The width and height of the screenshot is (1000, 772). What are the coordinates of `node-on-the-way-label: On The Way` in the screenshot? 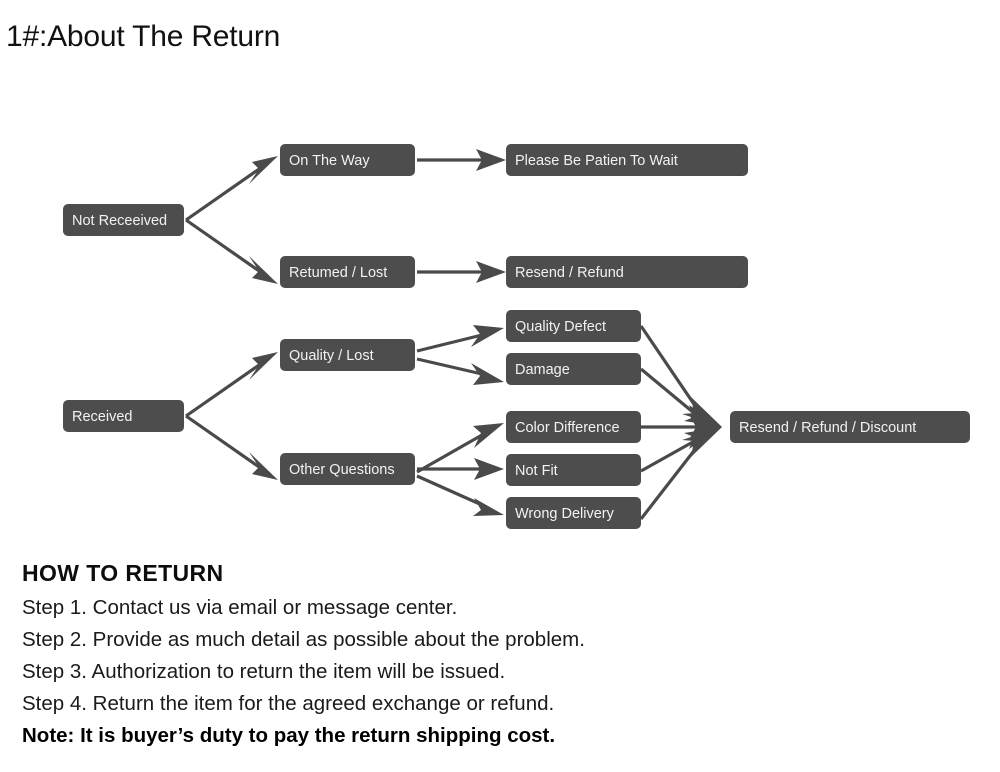 It's located at (329, 161).